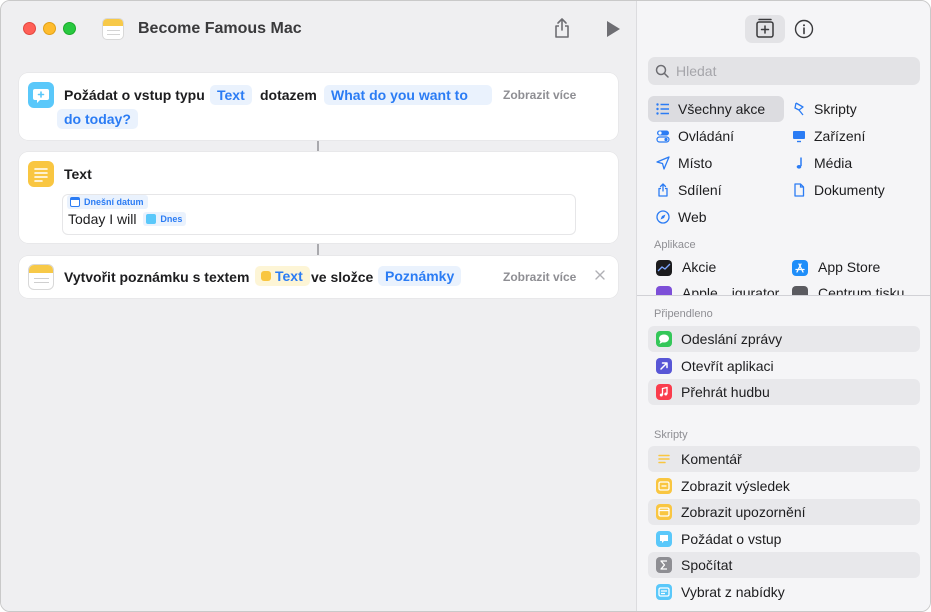 This screenshot has height=612, width=931. What do you see at coordinates (784, 366) in the screenshot?
I see `pinned-open-app: Otevřít aplikaci` at bounding box center [784, 366].